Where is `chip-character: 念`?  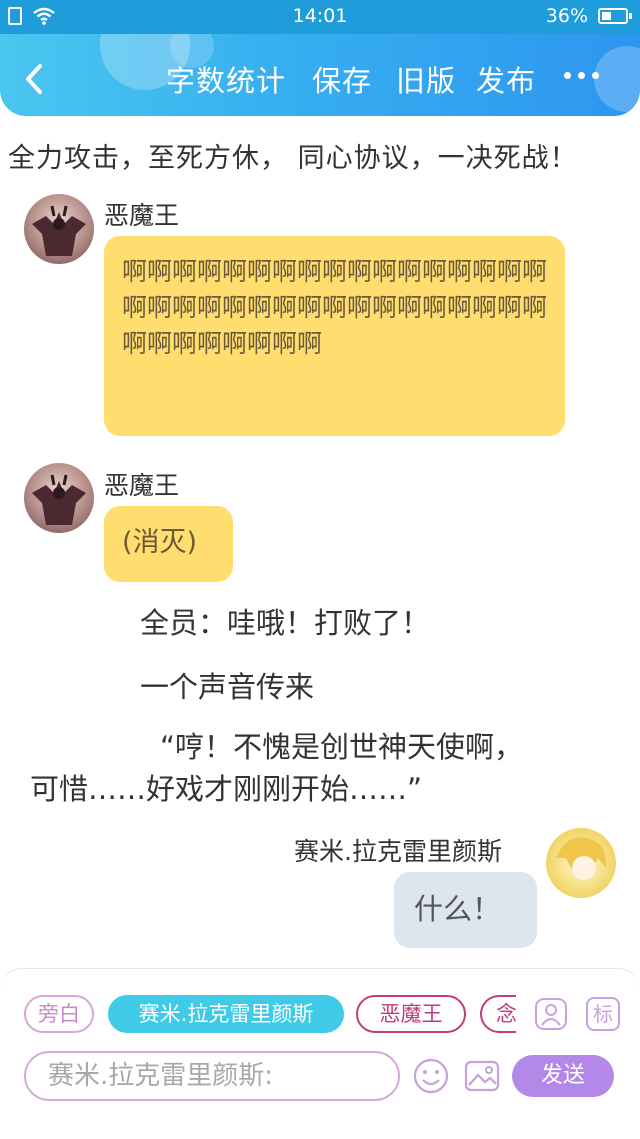 chip-character: 念 is located at coordinates (498, 1014).